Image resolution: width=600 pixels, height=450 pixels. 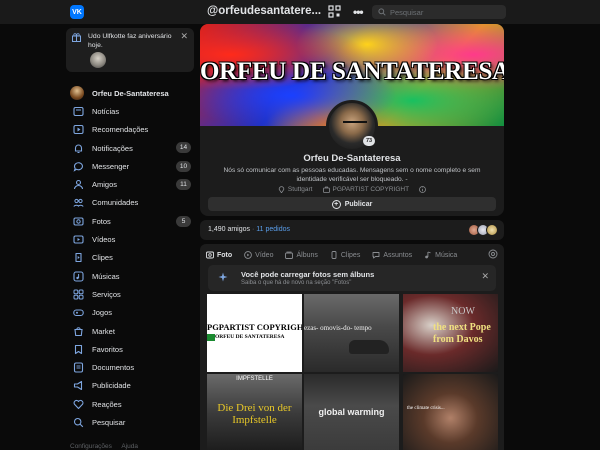 I want to click on help-link: Ajuda, so click(x=129, y=446).